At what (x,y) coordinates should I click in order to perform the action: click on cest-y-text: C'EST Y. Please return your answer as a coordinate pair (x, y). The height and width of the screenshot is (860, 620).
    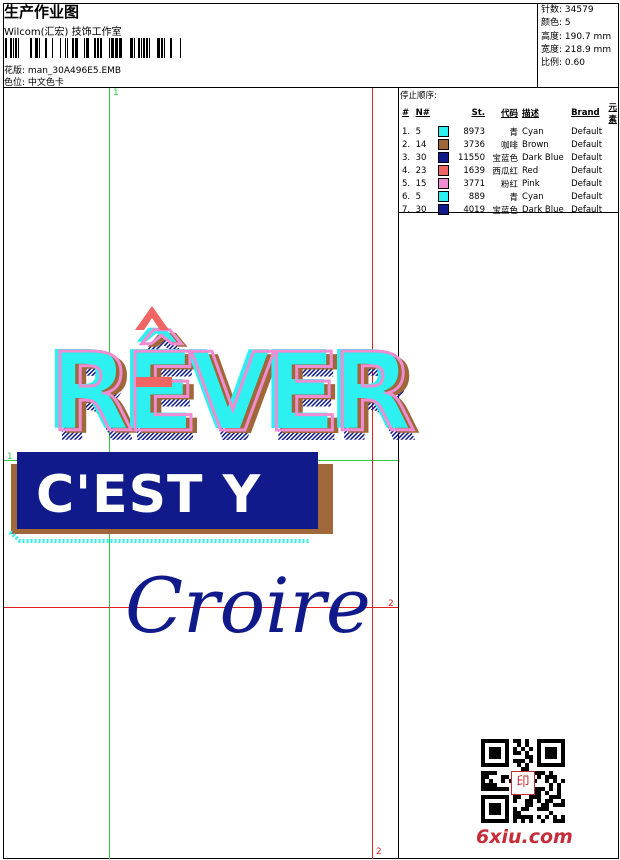
    Looking at the image, I should click on (149, 495).